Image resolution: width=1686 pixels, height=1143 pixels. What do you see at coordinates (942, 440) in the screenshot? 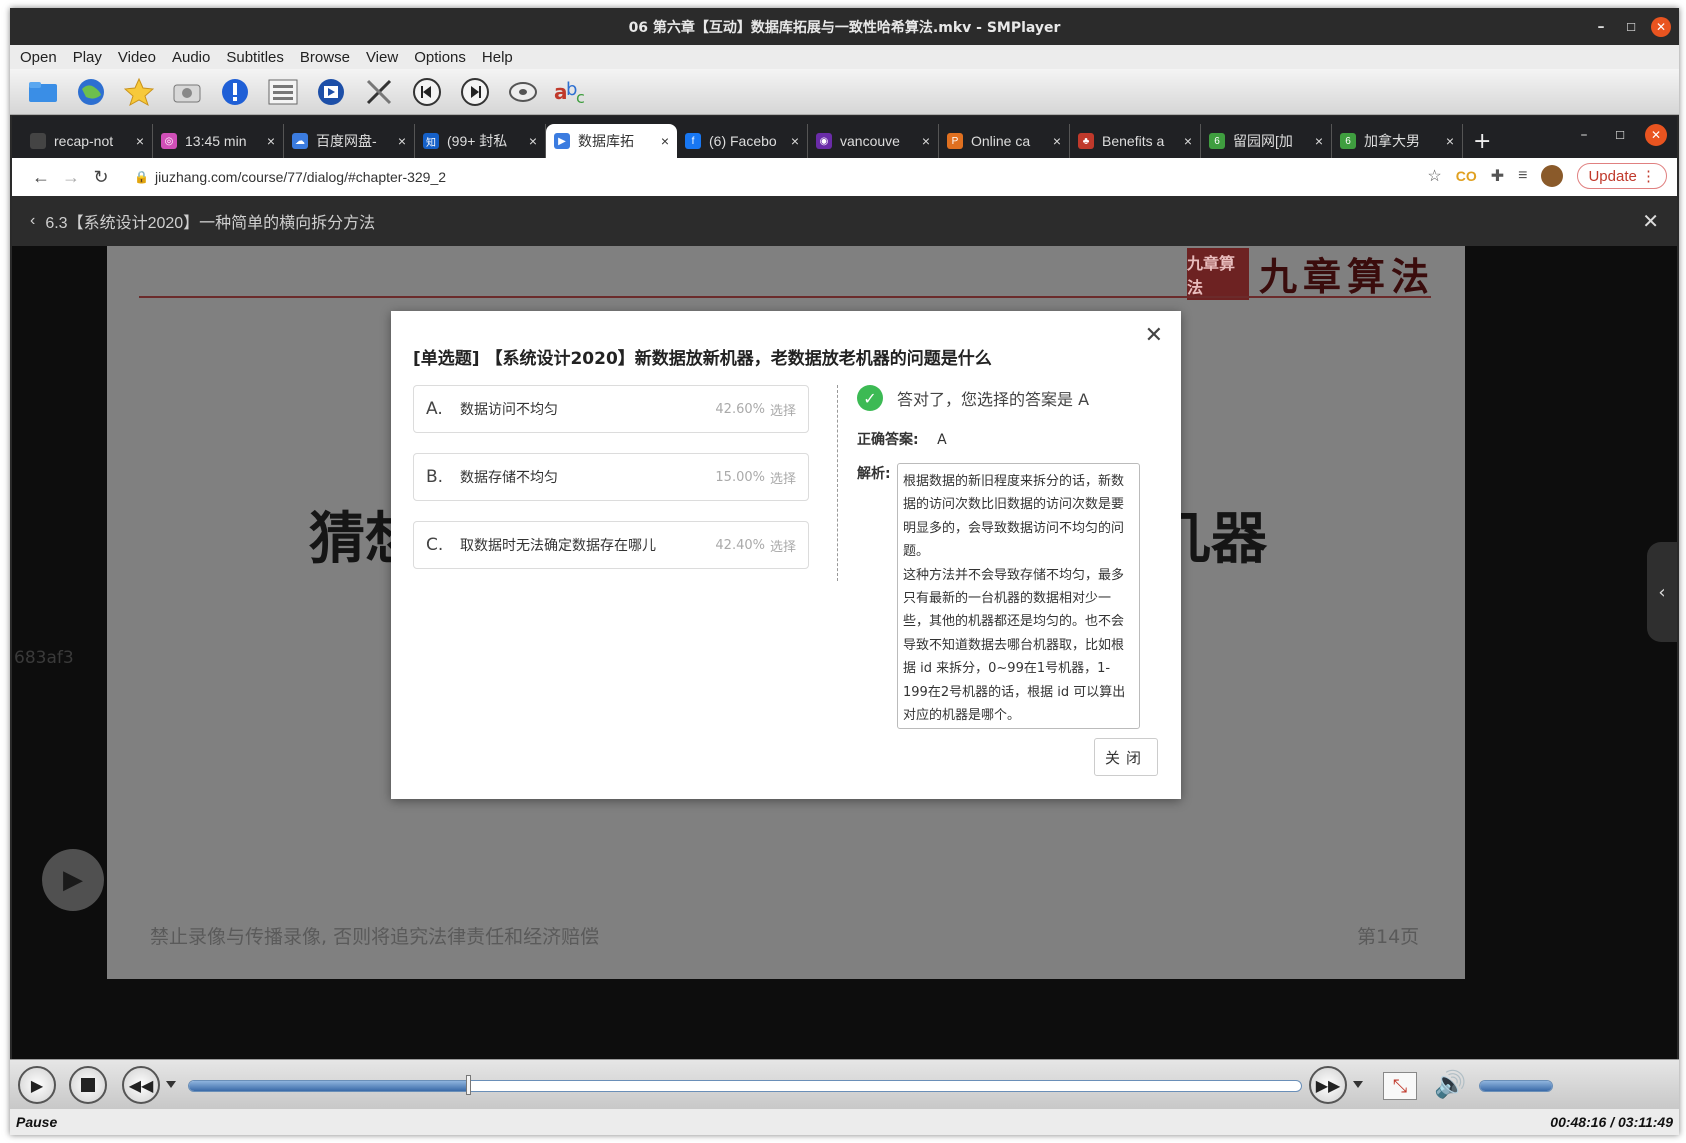
I see `correct-answer-value: A` at bounding box center [942, 440].